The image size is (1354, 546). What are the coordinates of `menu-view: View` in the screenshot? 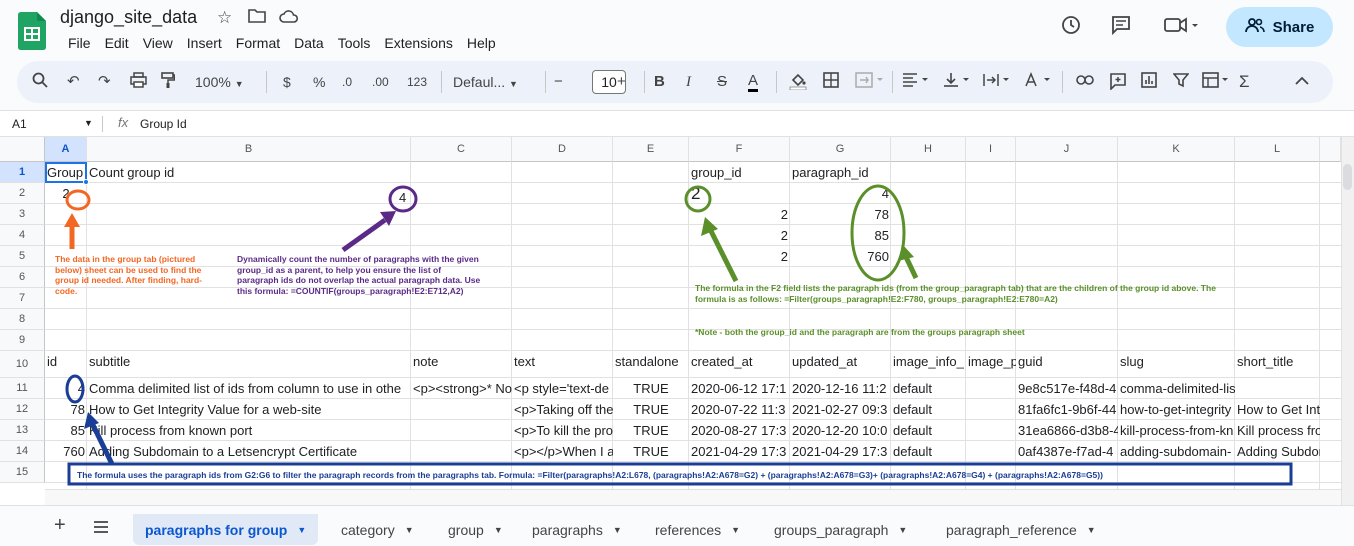 It's located at (158, 43).